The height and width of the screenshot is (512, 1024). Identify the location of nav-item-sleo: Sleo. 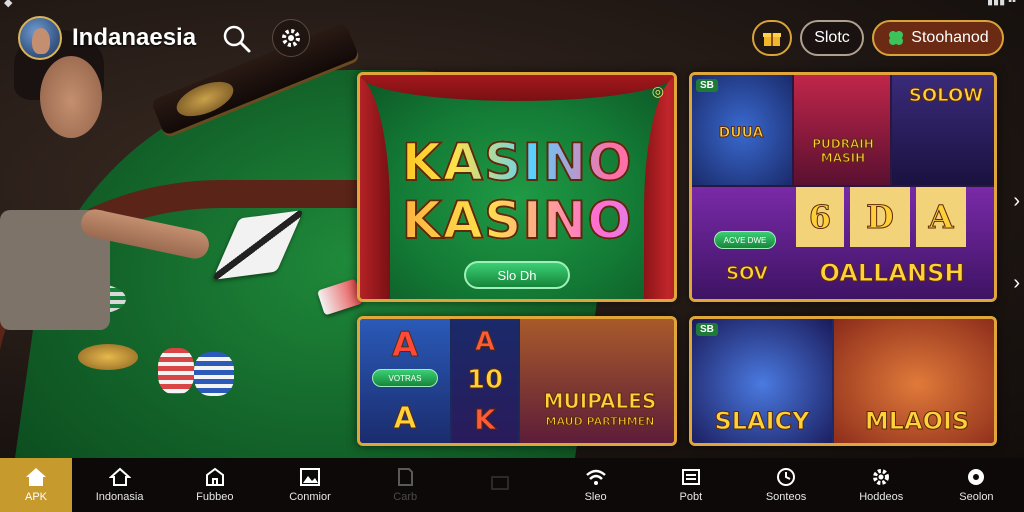
(595, 485).